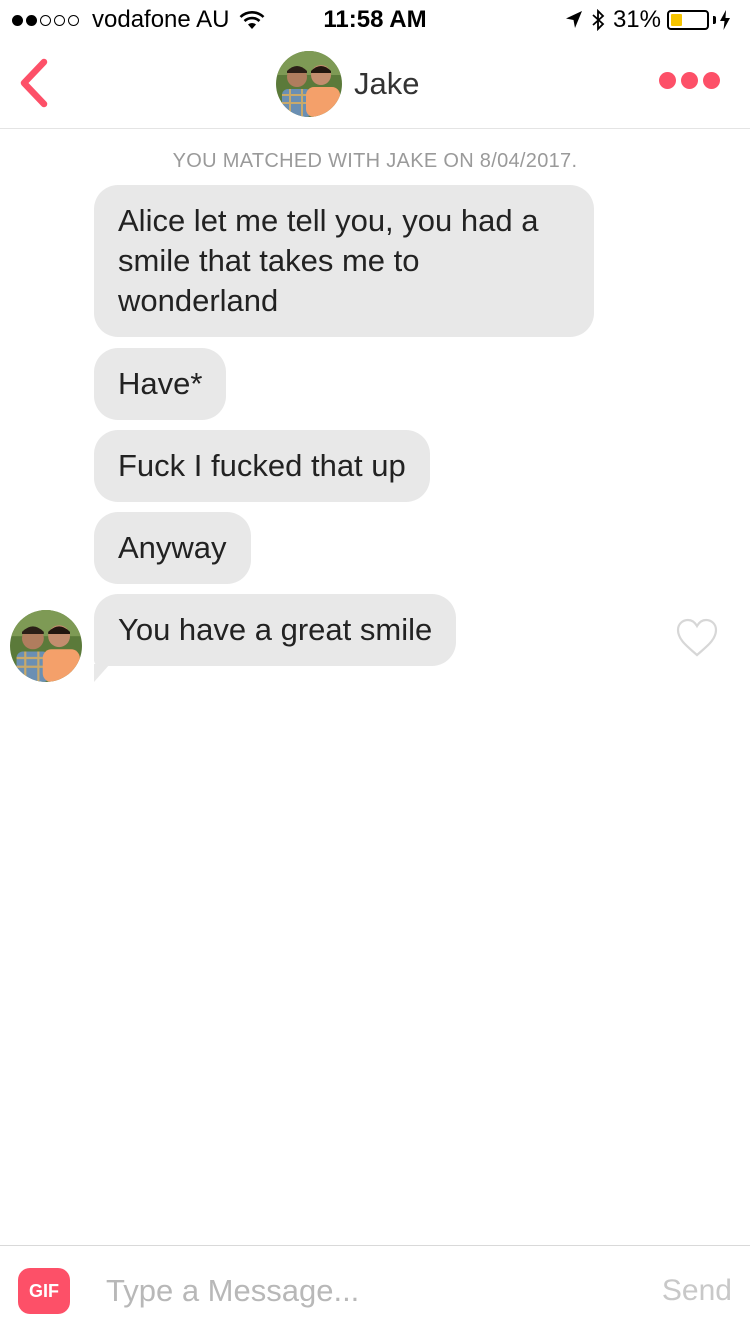 Image resolution: width=750 pixels, height=1334 pixels. I want to click on bluetooth-icon, so click(598, 20).